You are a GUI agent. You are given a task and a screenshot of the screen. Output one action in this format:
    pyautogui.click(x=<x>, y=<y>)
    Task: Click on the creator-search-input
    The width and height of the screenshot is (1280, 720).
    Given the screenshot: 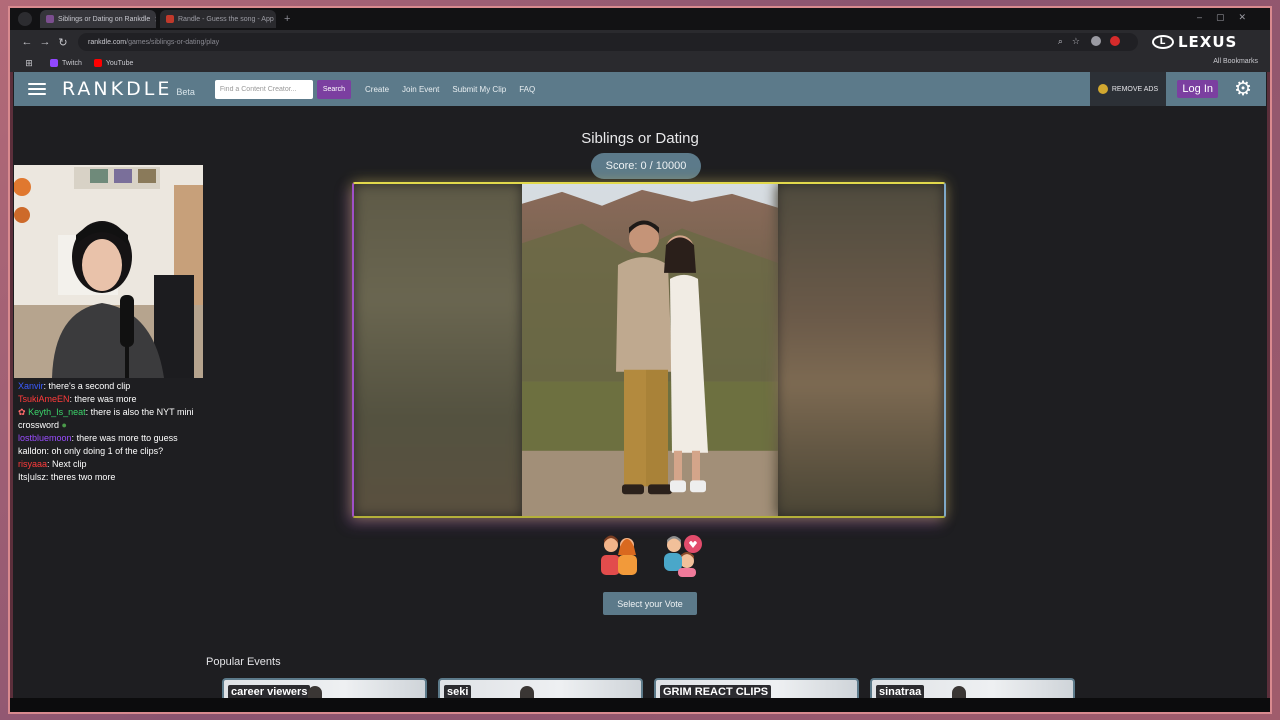 What is the action you would take?
    pyautogui.click(x=263, y=89)
    